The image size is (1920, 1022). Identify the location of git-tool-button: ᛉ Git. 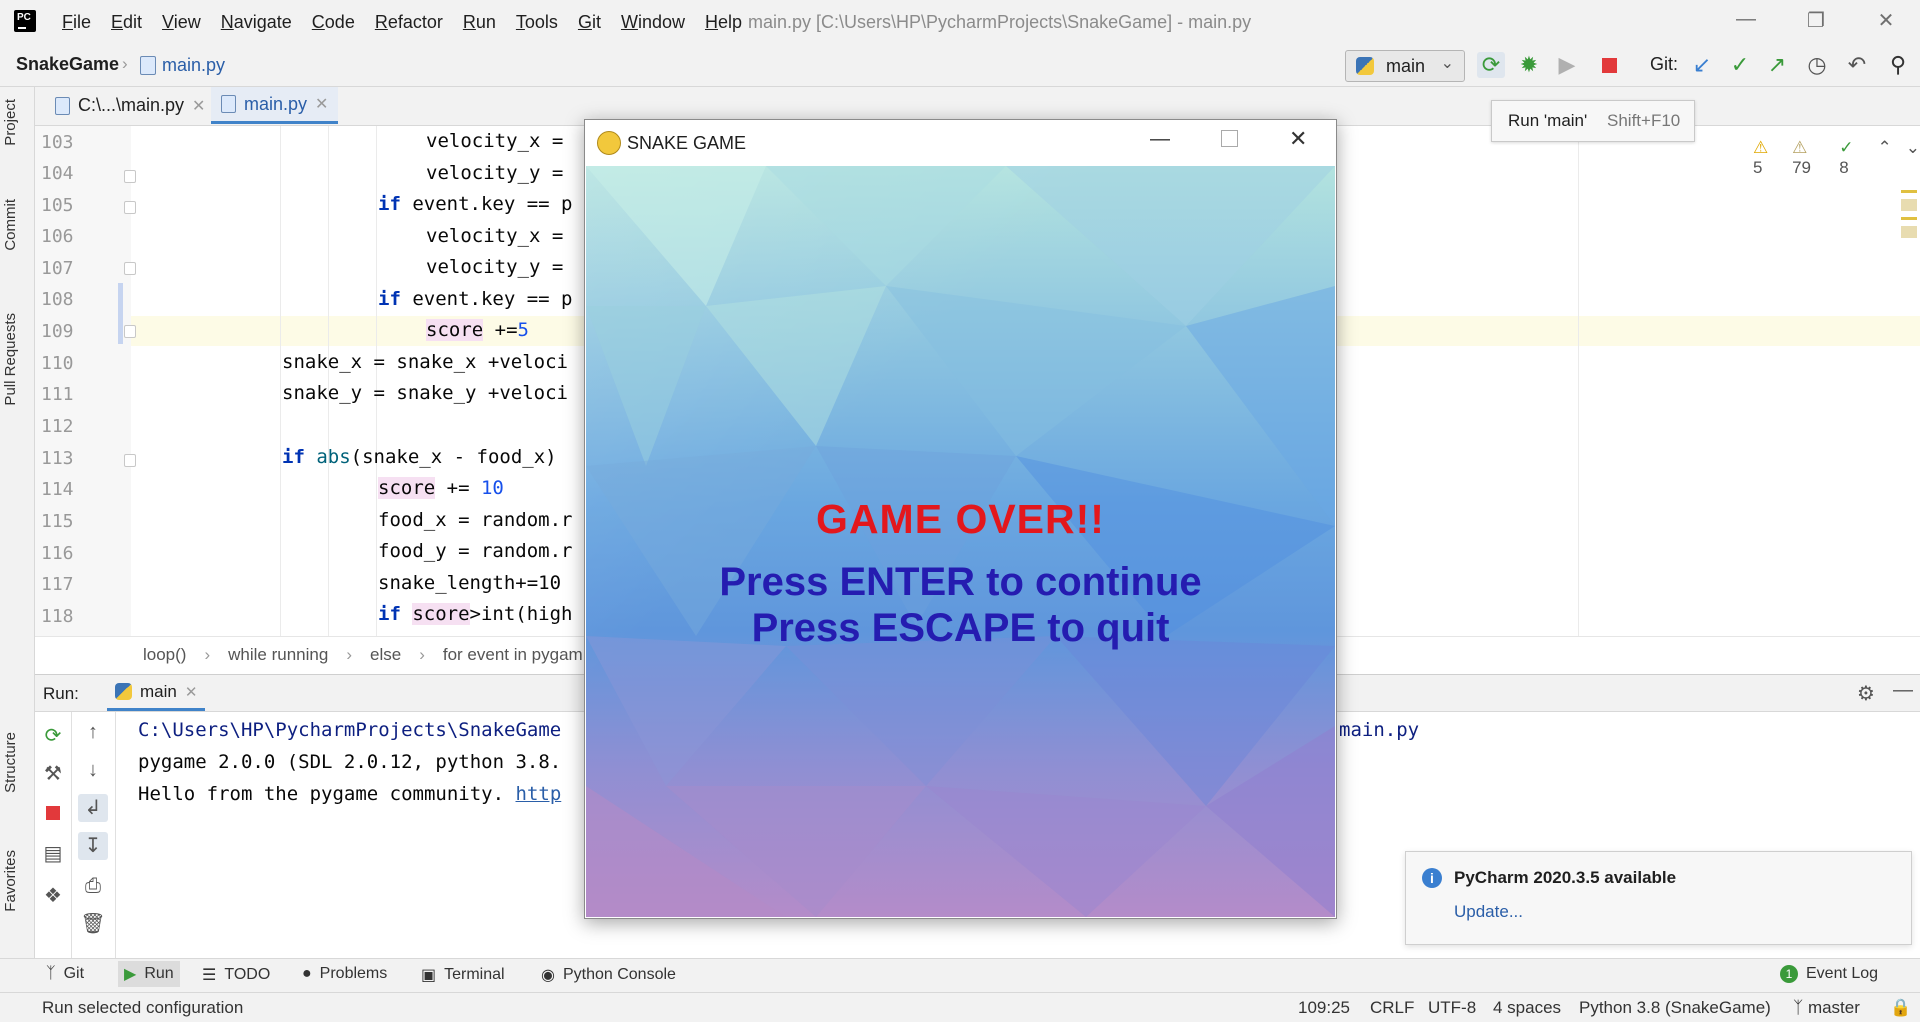
(65, 974).